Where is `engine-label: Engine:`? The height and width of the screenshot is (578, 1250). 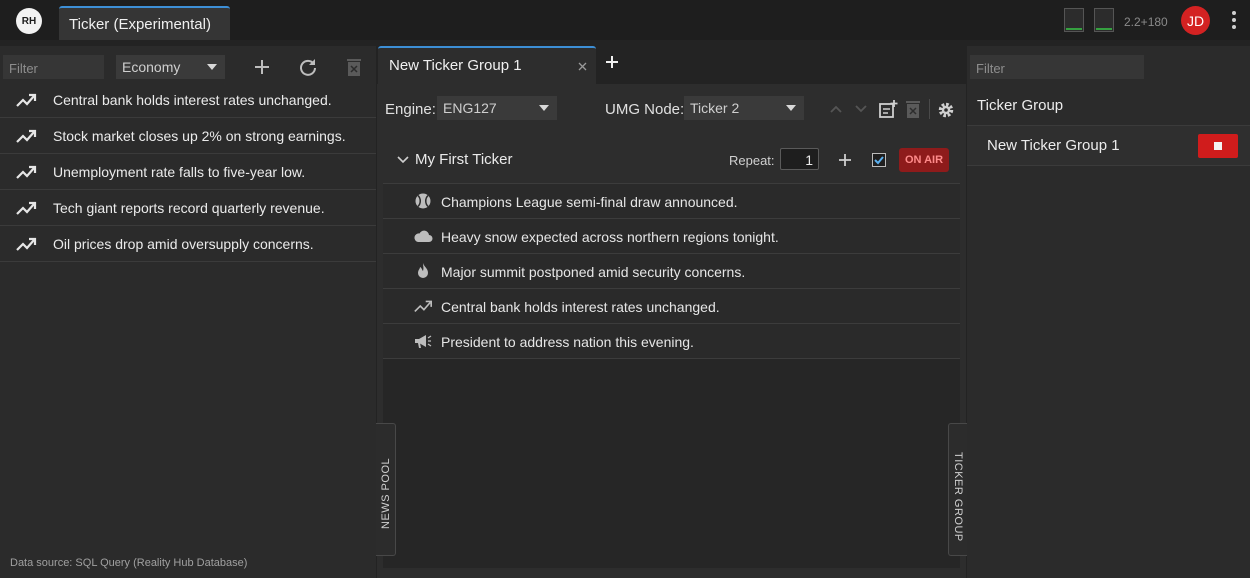
engine-label: Engine: is located at coordinates (410, 109).